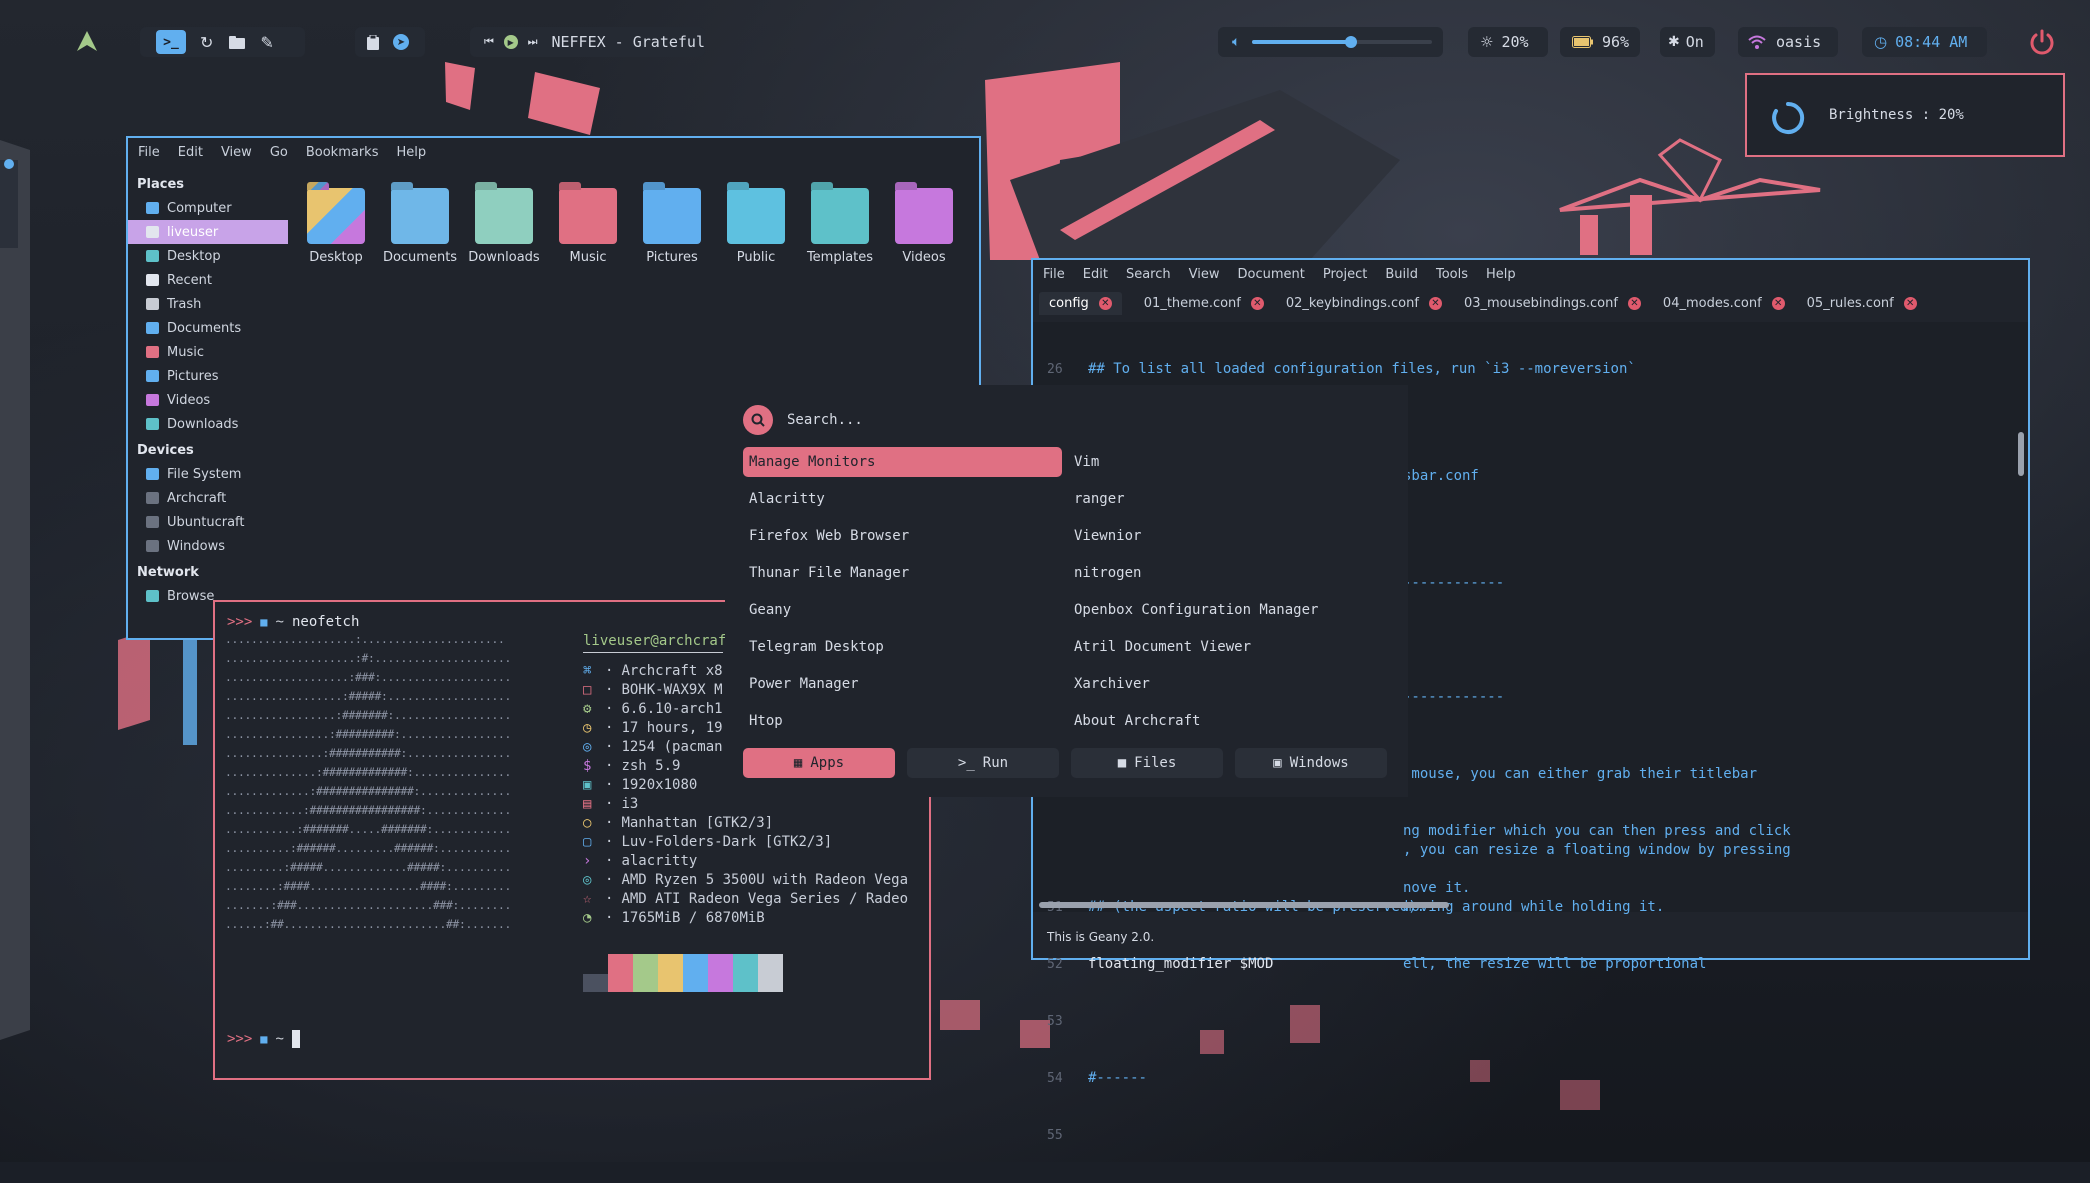 This screenshot has height=1183, width=2090. I want to click on menu-project: Project, so click(1345, 274).